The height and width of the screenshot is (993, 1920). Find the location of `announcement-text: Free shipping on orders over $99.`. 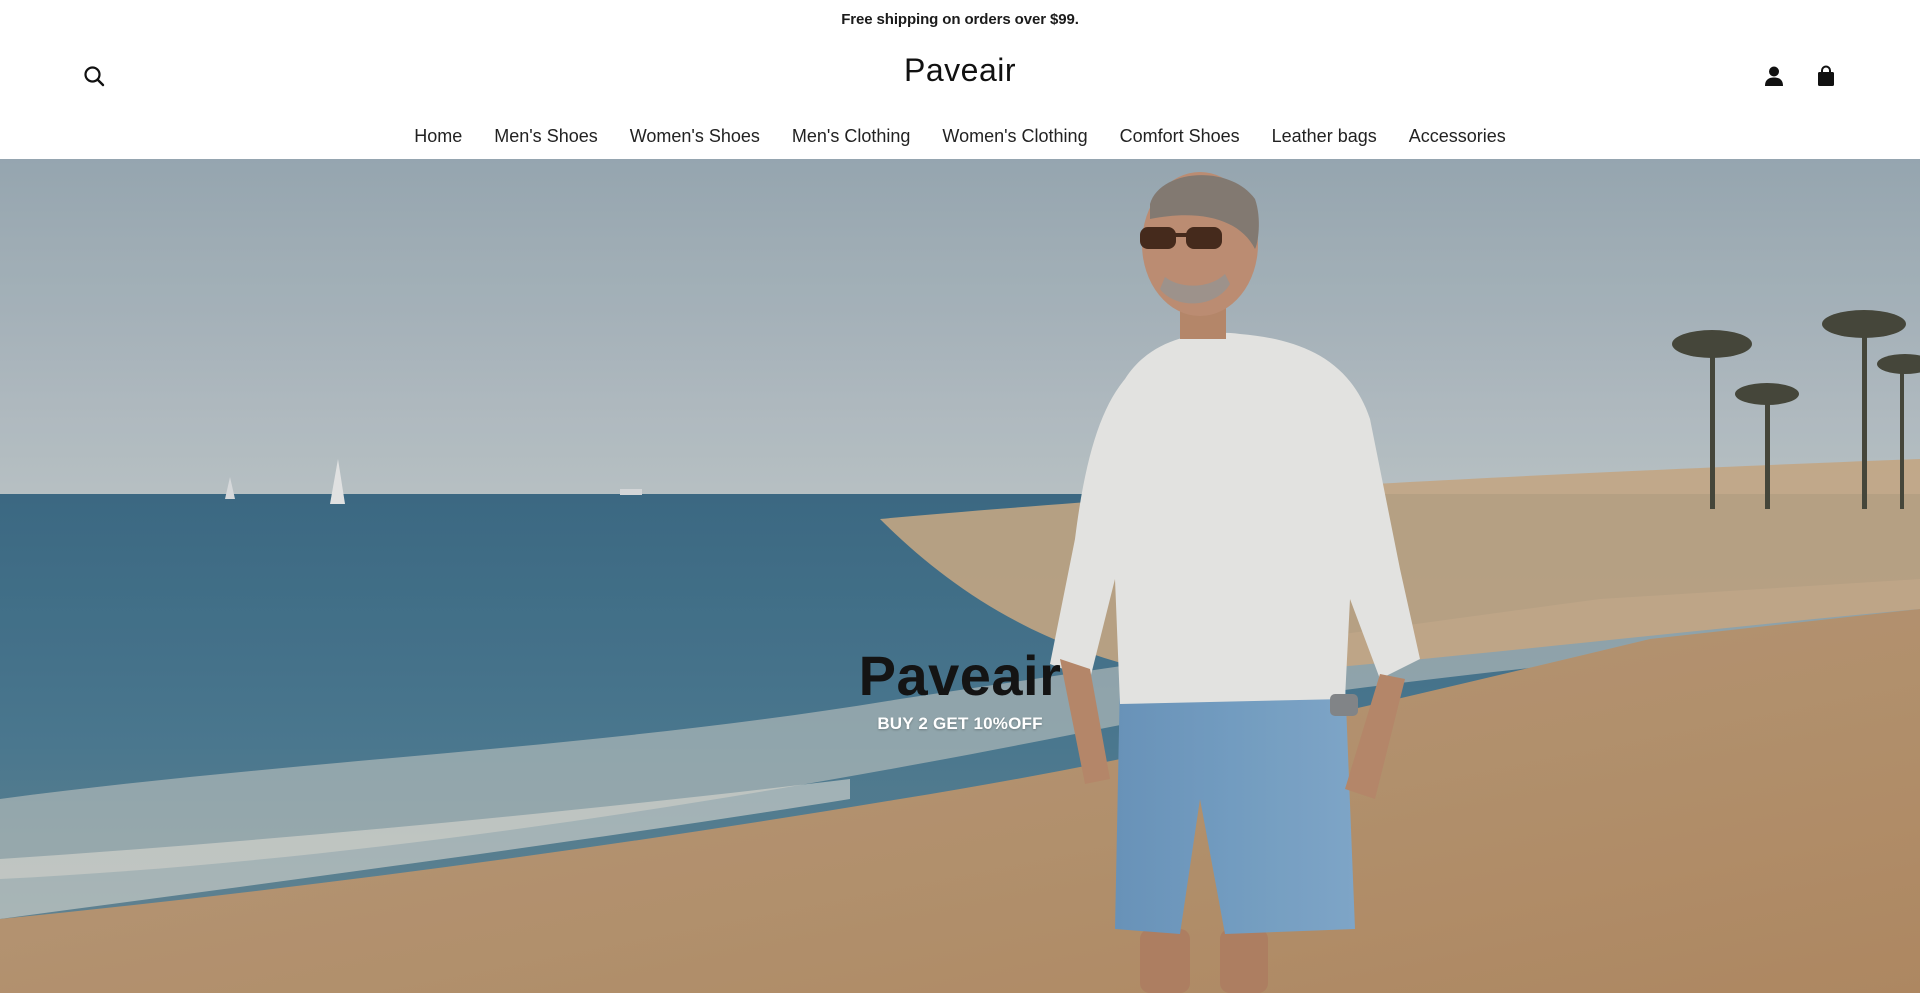

announcement-text: Free shipping on orders over $99. is located at coordinates (960, 19).